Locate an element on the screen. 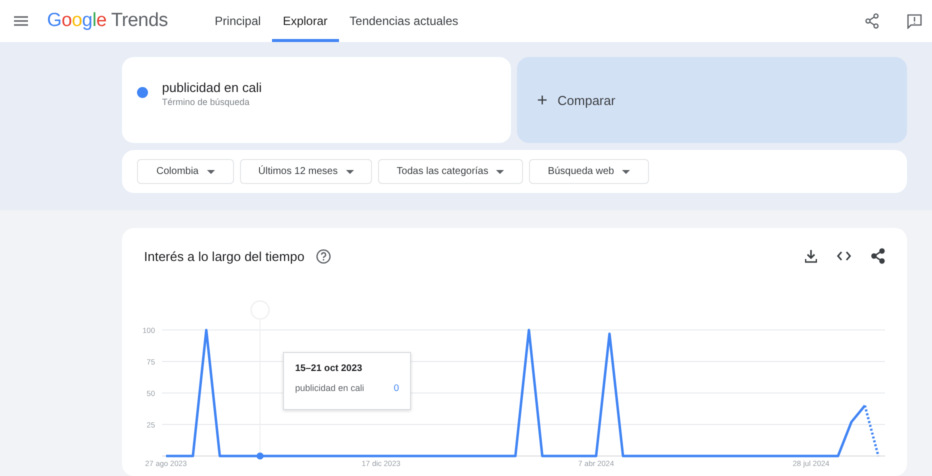 This screenshot has height=476, width=932. filter-dropdown: Todas las categorías is located at coordinates (450, 171).